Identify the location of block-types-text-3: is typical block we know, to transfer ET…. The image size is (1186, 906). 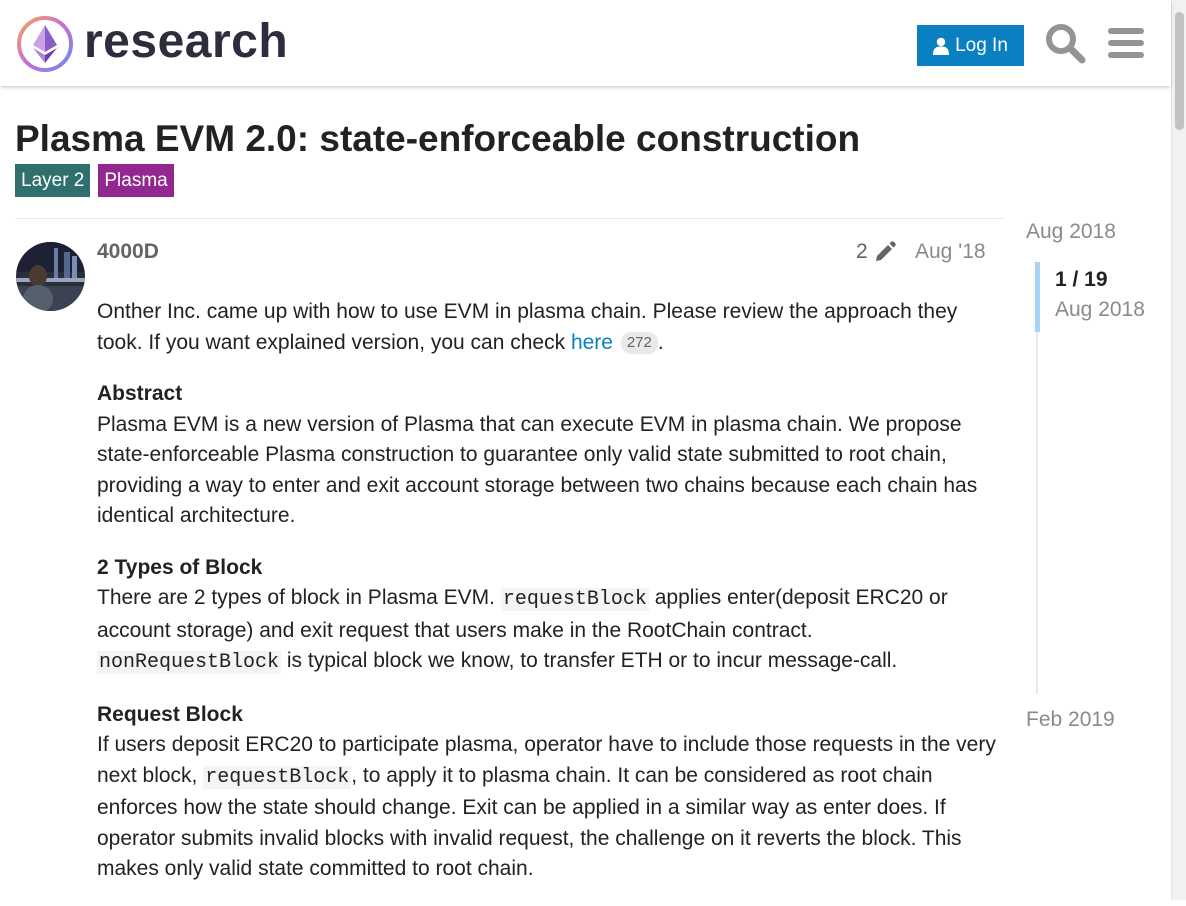
(589, 660).